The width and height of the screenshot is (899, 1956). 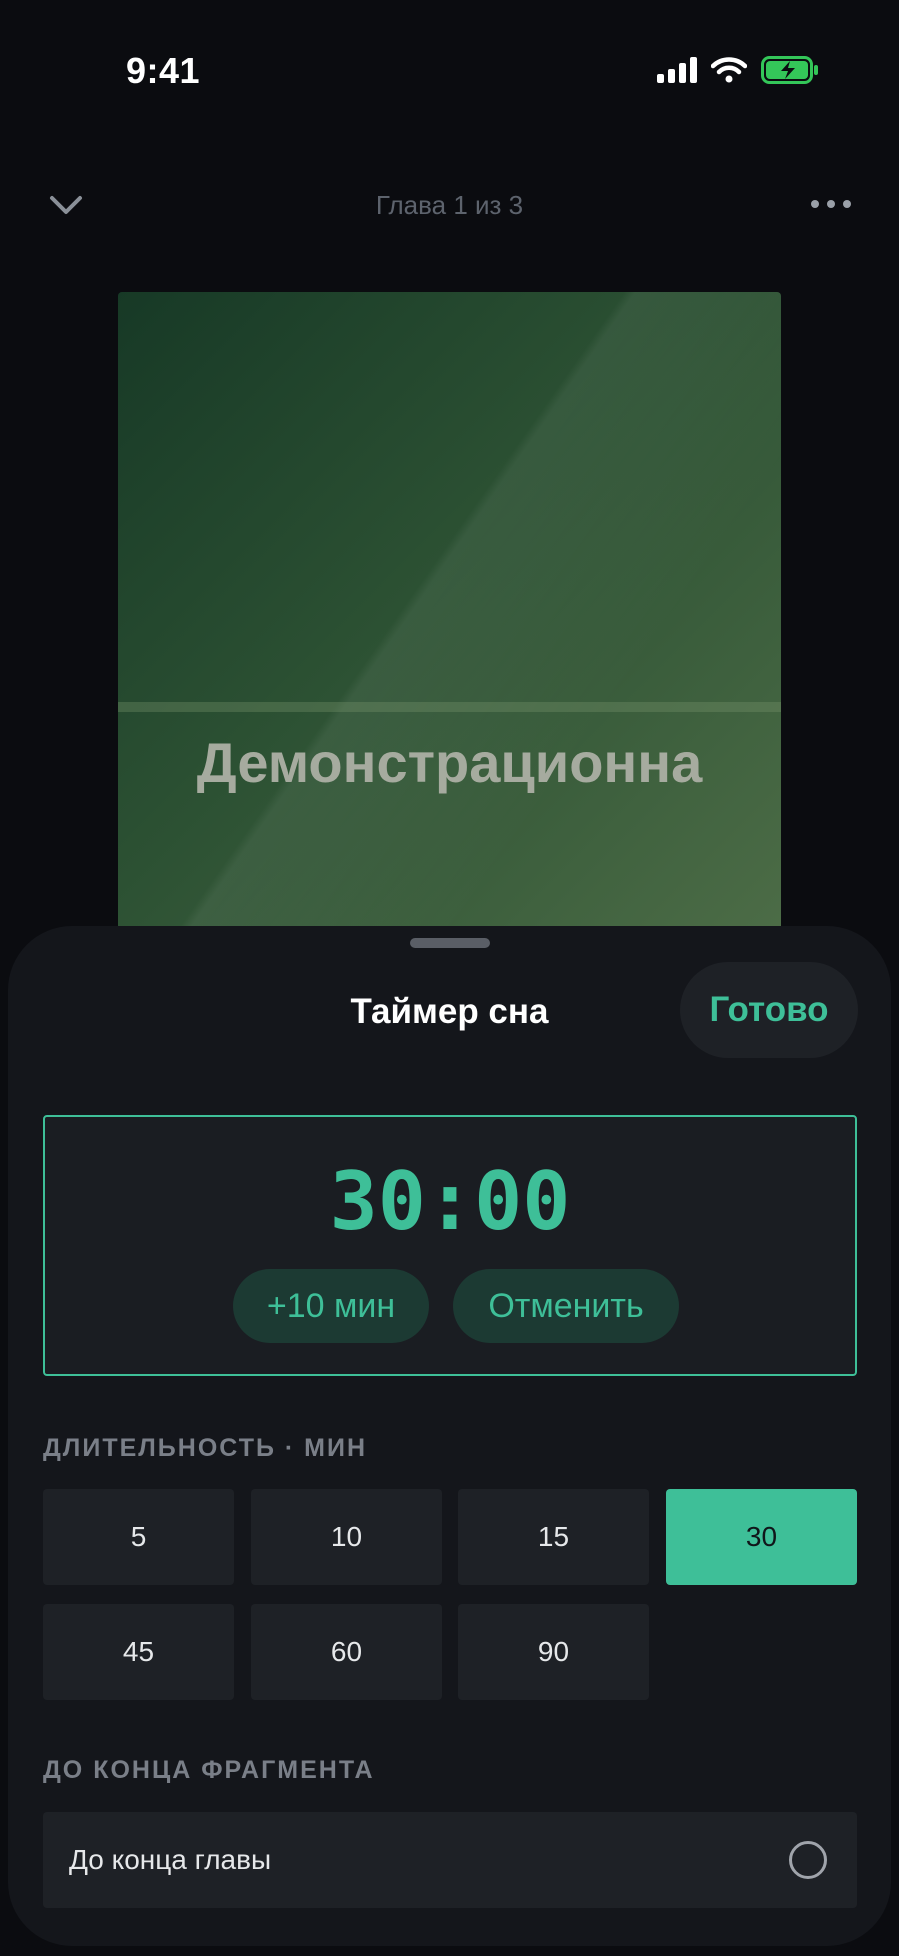 I want to click on duration-chip-5: 5, so click(x=138, y=1537).